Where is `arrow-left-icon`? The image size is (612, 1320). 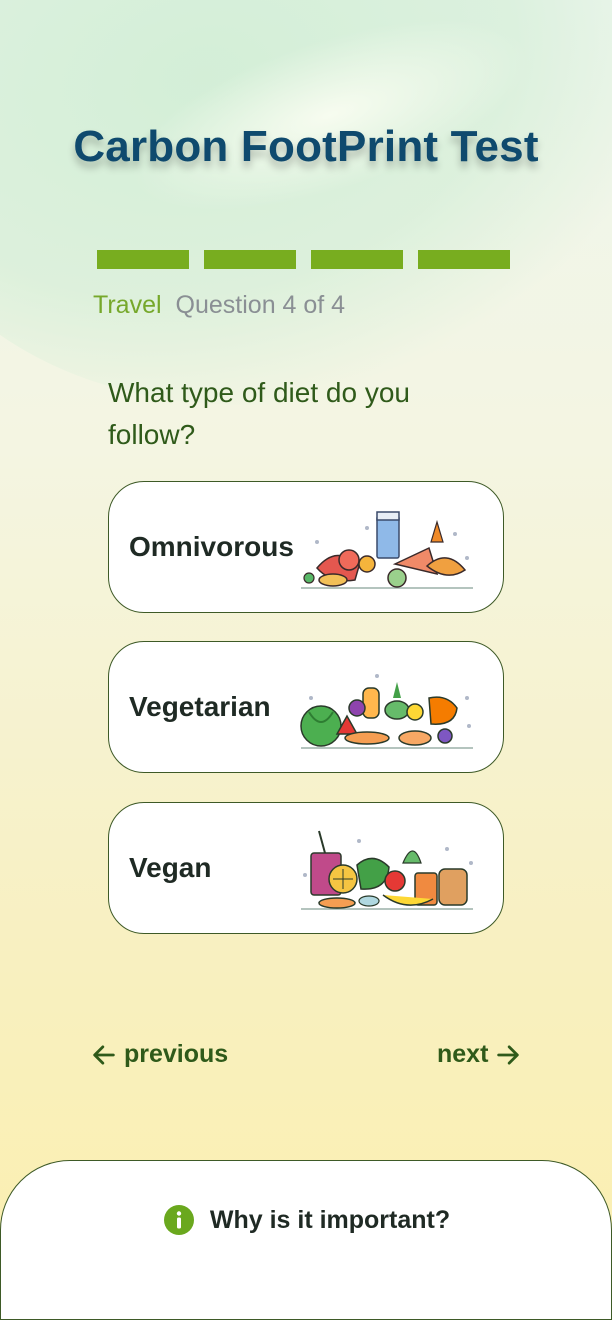
arrow-left-icon is located at coordinates (104, 1054).